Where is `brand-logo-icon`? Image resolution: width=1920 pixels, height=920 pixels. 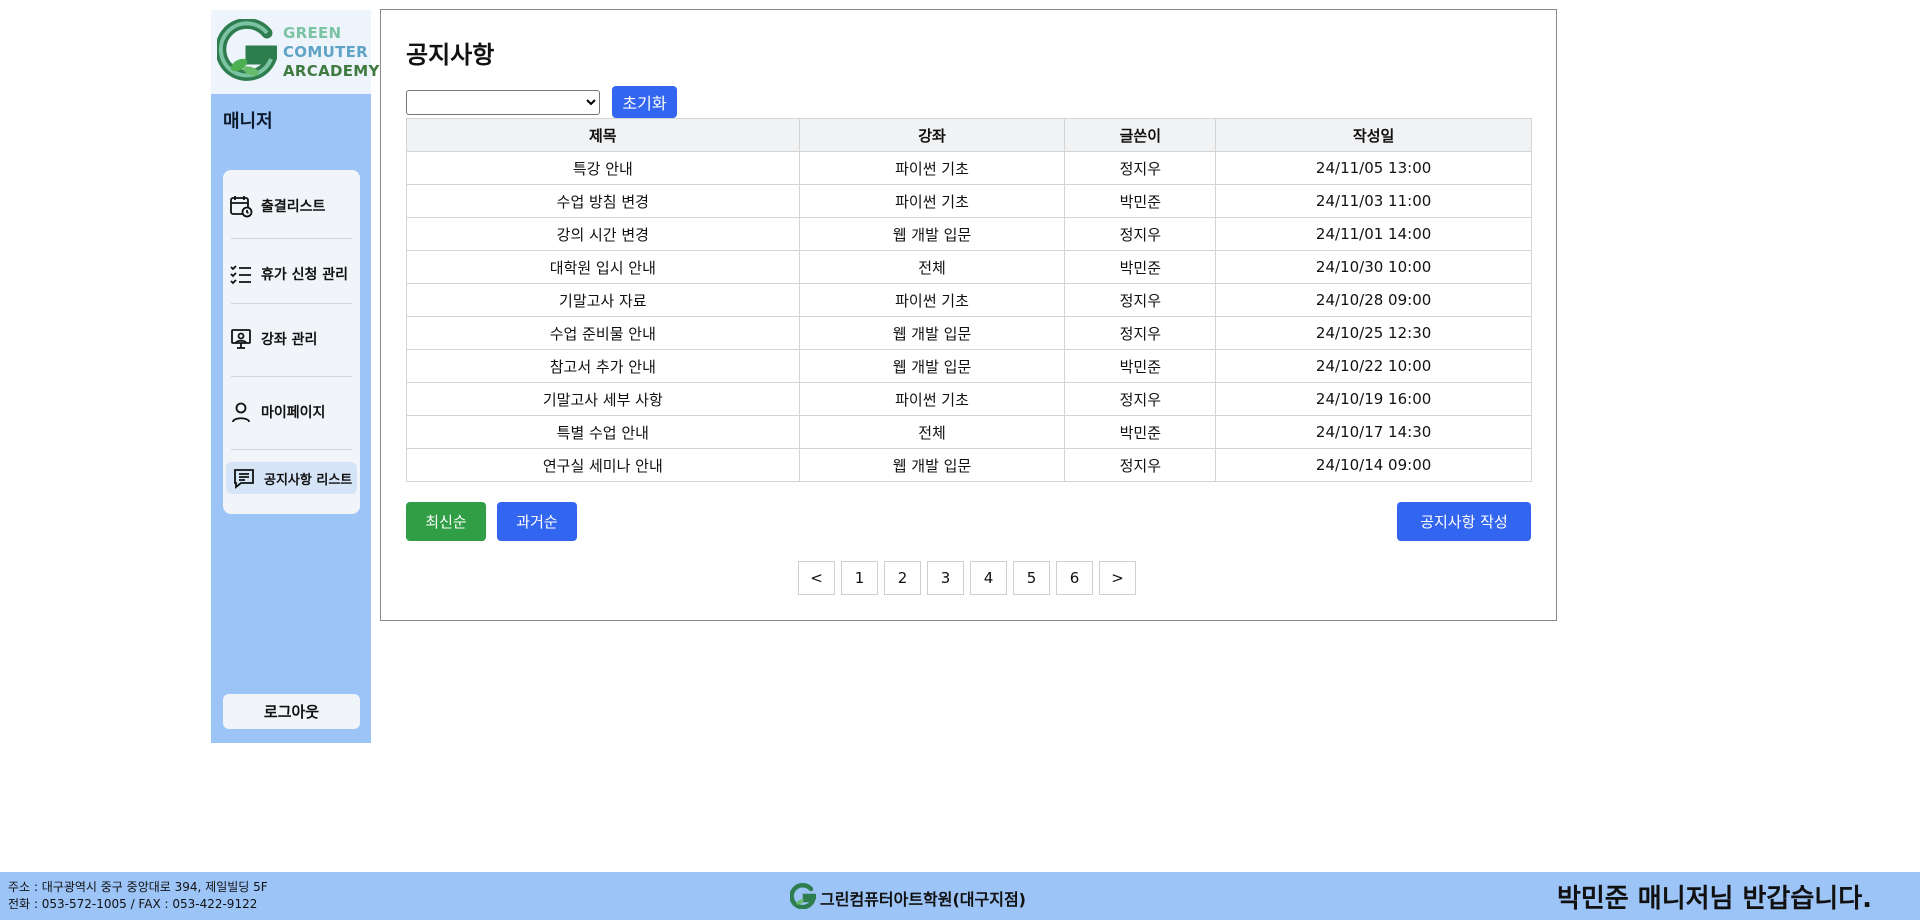 brand-logo-icon is located at coordinates (803, 898).